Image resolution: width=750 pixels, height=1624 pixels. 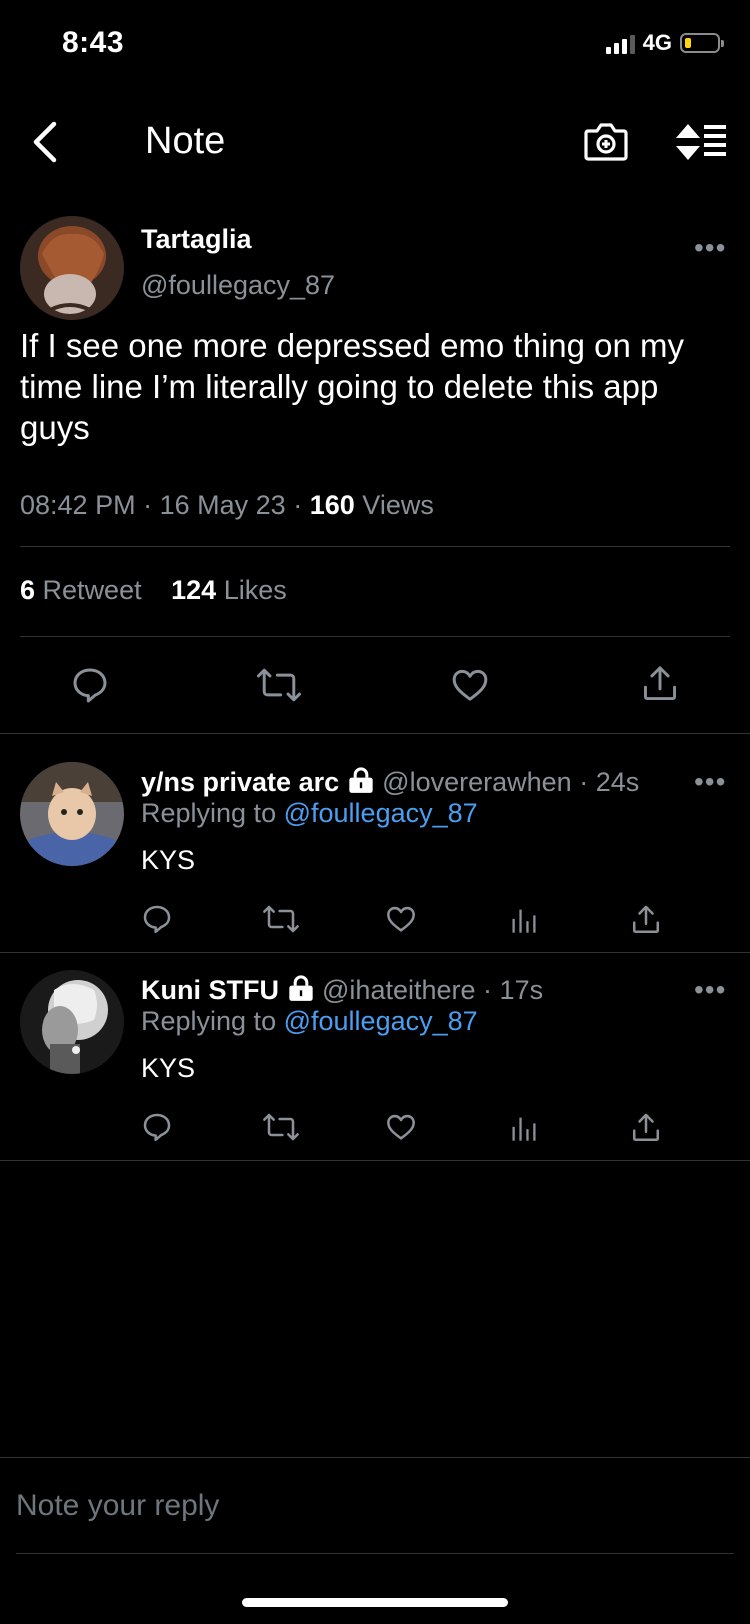 I want to click on retweet-stat: 6 Retweet, so click(x=81, y=590).